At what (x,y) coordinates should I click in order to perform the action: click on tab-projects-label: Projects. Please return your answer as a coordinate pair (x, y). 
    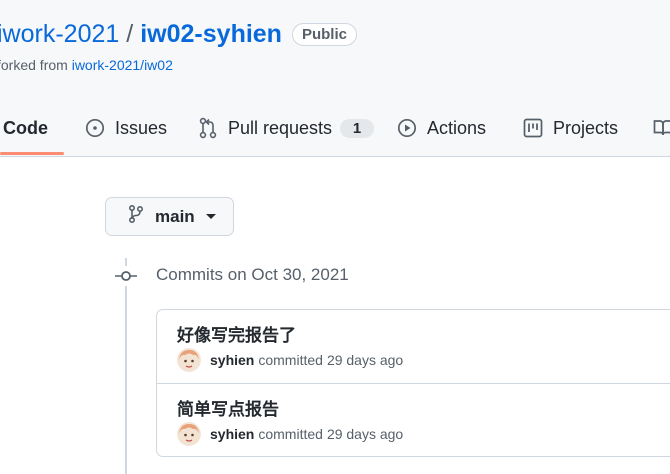
    Looking at the image, I should click on (586, 127).